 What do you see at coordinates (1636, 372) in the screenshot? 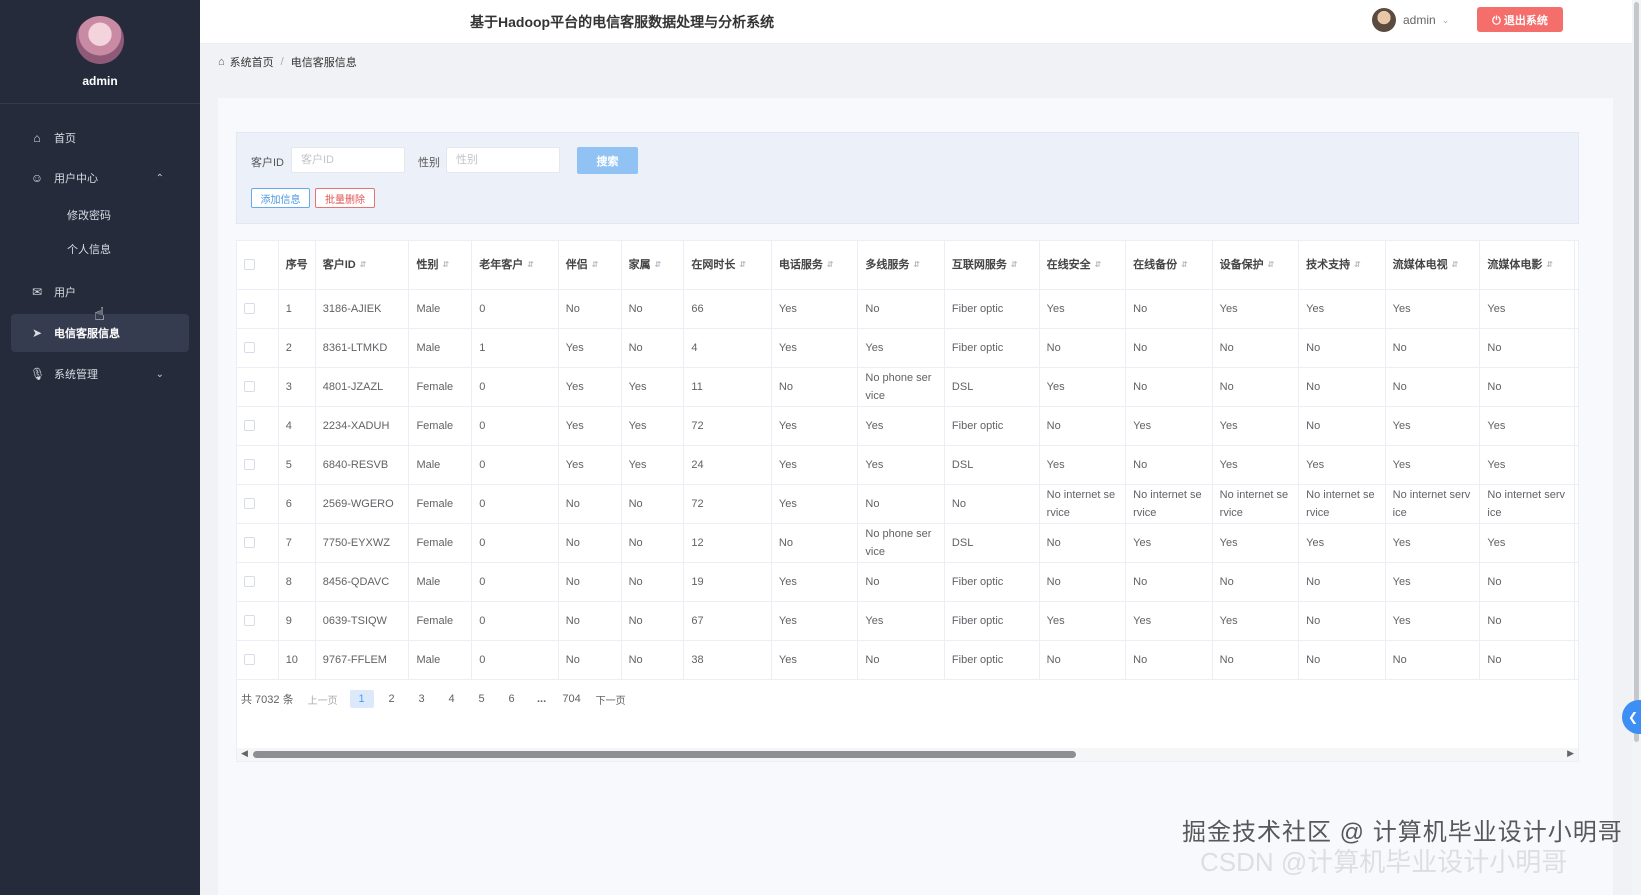
I see `page-scrollbar-thumb` at bounding box center [1636, 372].